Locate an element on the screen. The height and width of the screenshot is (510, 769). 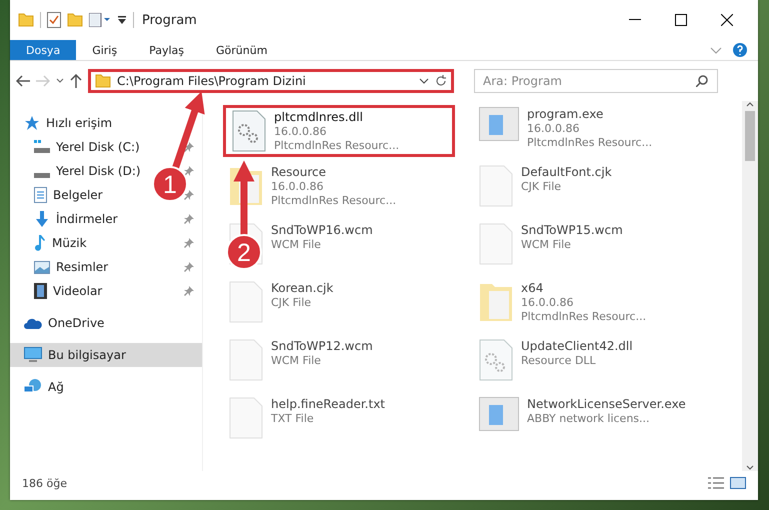
picture-icon is located at coordinates (42, 267).